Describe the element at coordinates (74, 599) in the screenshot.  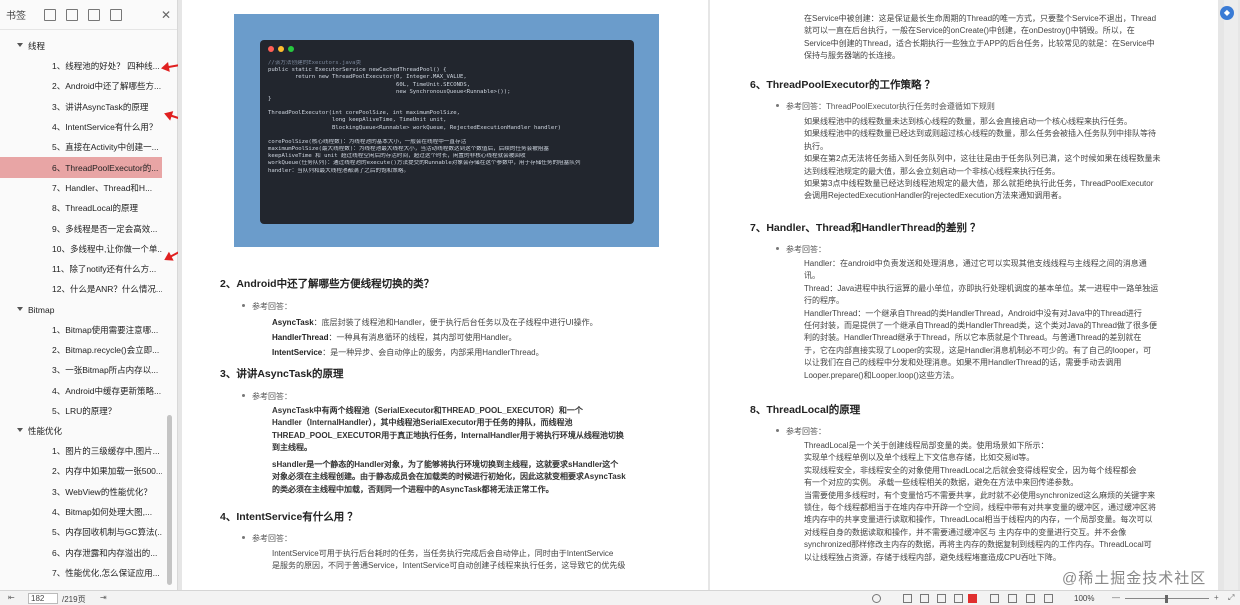
I see `page-total: /219页` at that location.